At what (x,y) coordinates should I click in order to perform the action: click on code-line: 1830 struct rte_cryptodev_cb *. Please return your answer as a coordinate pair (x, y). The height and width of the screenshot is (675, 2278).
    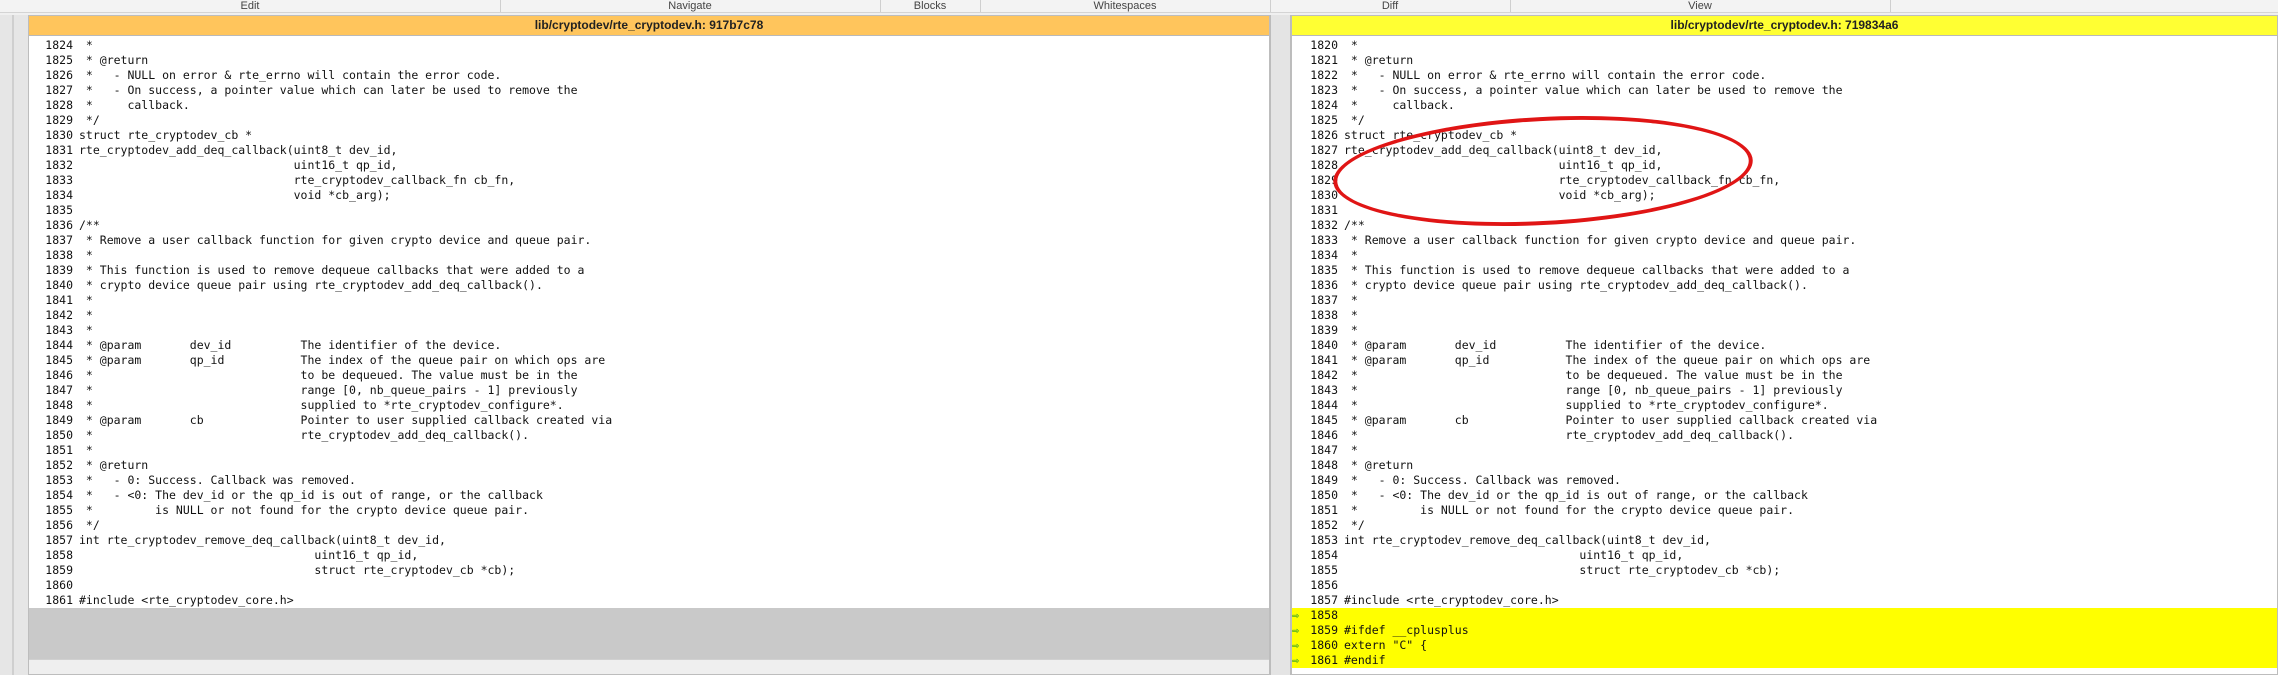
    Looking at the image, I should click on (649, 135).